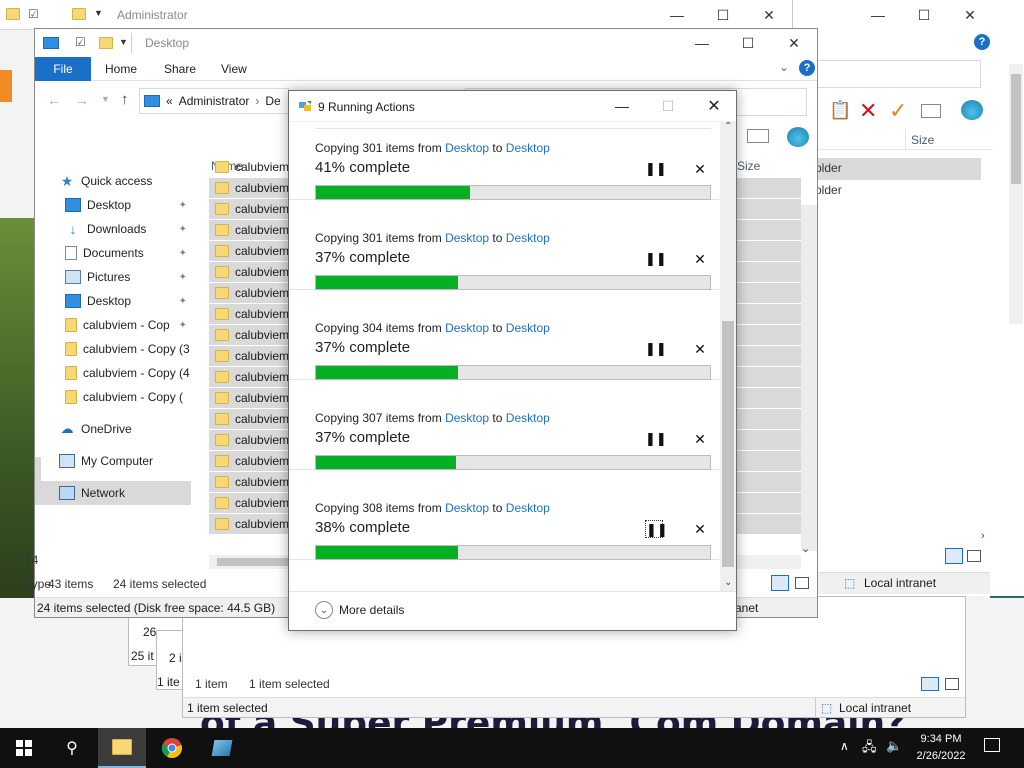 This screenshot has height=768, width=1024. Describe the element at coordinates (180, 69) in the screenshot. I see `tab-share: Share` at that location.